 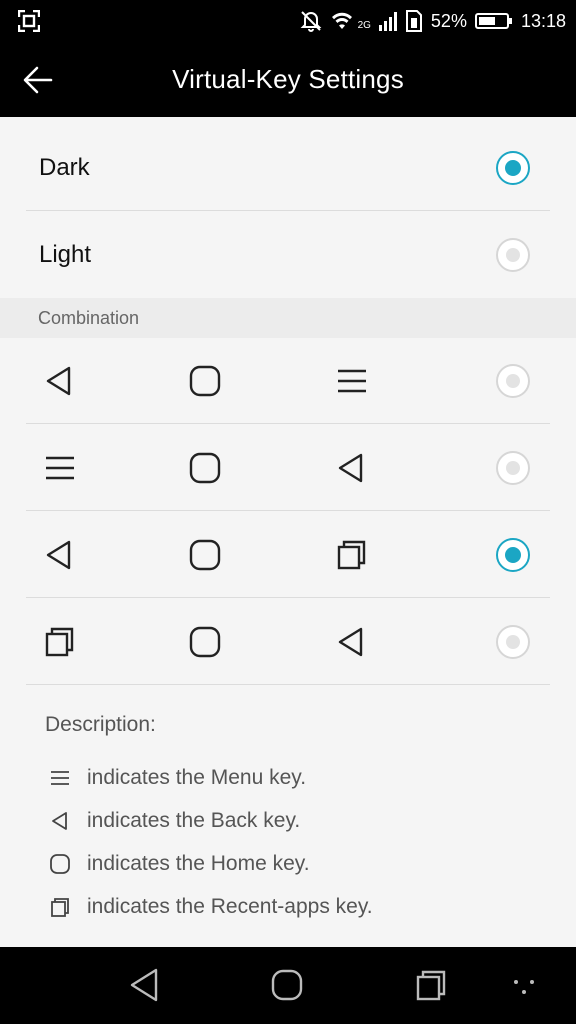 I want to click on app-bar: Virtual-Key Settings, so click(x=288, y=79).